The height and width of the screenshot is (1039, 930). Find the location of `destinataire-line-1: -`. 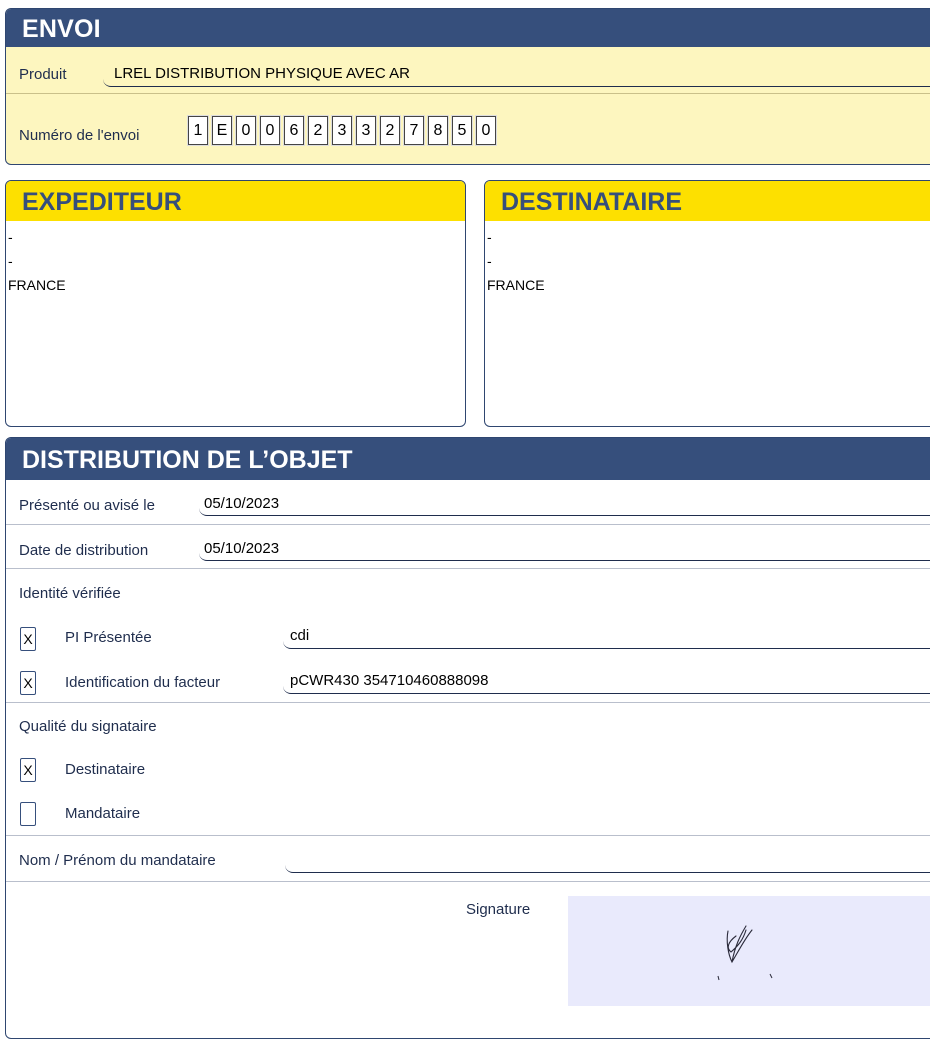

destinataire-line-1: - is located at coordinates (489, 237).